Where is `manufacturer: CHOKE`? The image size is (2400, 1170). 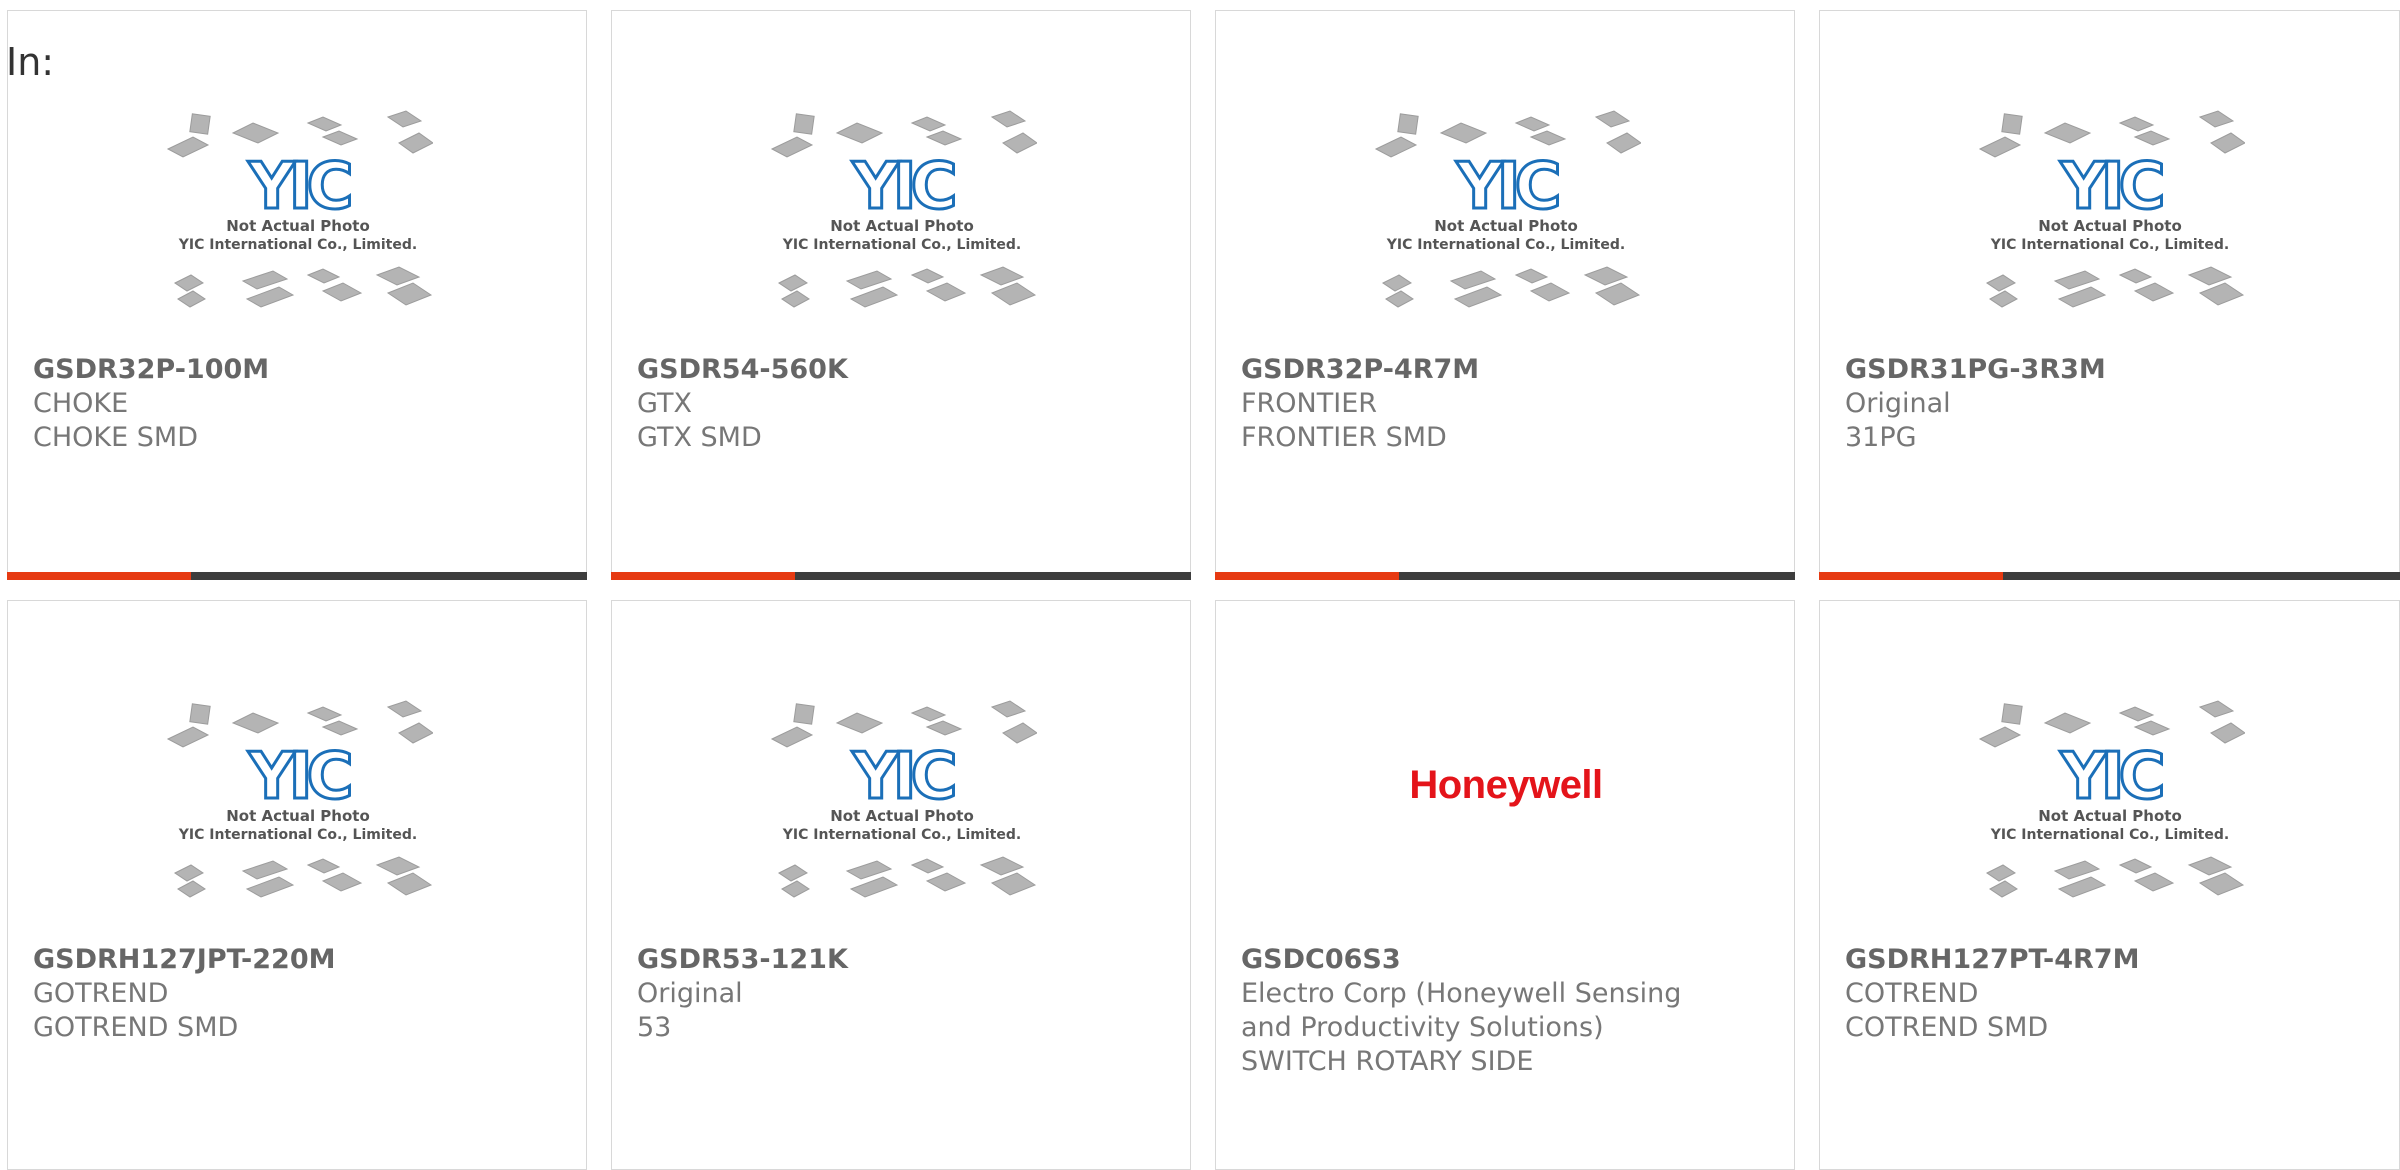
manufacturer: CHOKE is located at coordinates (81, 403).